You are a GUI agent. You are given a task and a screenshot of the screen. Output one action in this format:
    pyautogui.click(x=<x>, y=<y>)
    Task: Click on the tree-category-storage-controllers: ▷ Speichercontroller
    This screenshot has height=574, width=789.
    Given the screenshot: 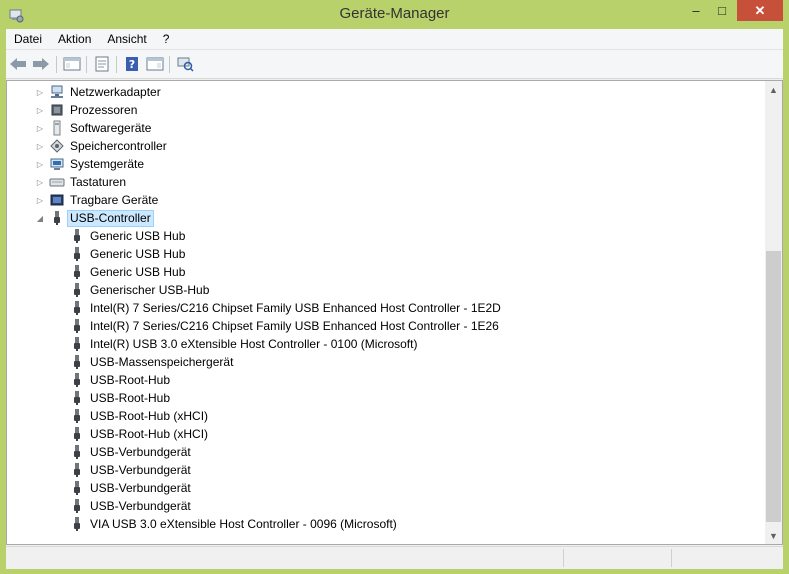 What is the action you would take?
    pyautogui.click(x=101, y=146)
    